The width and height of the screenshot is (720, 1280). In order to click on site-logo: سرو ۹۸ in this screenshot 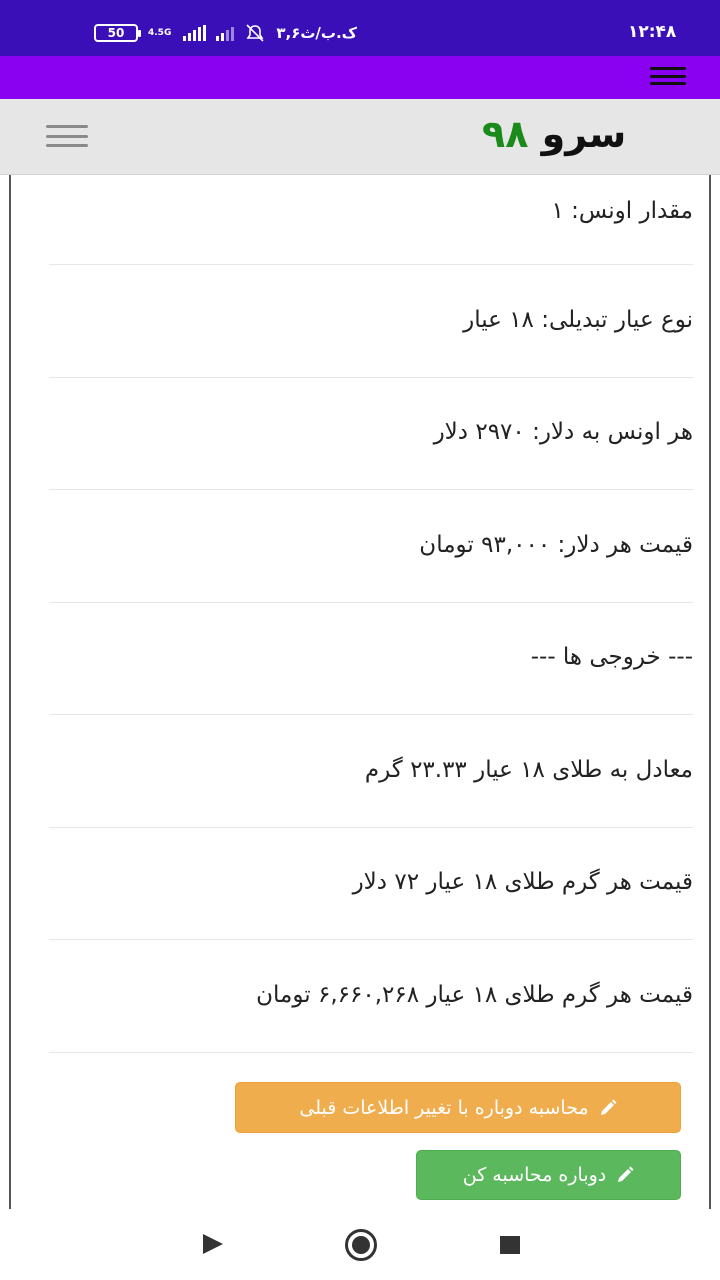, I will do `click(554, 134)`.